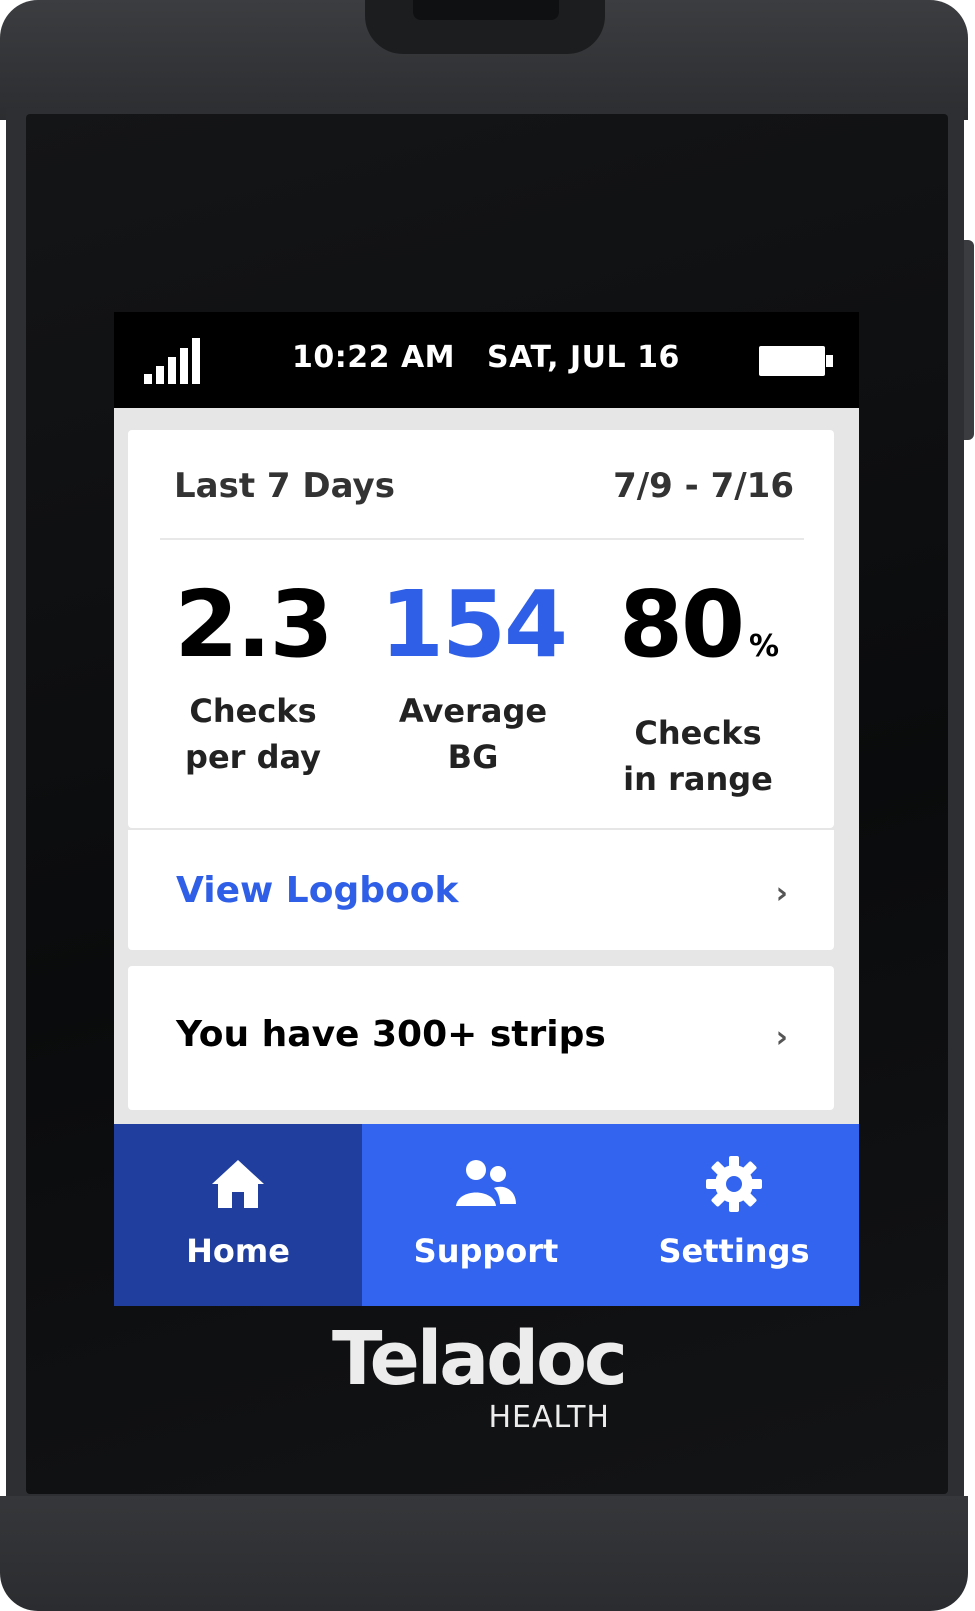 This screenshot has height=1611, width=975. What do you see at coordinates (473, 711) in the screenshot?
I see `stat-label-line: Average` at bounding box center [473, 711].